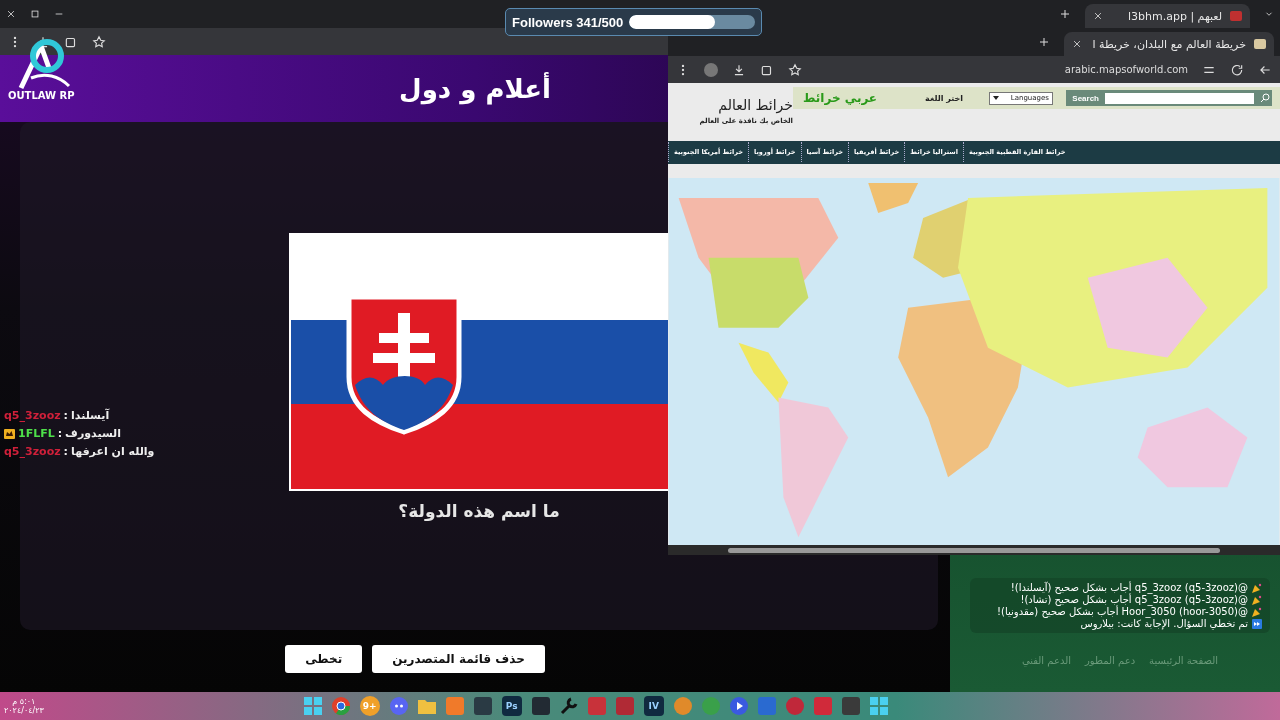  Describe the element at coordinates (1169, 44) in the screenshot. I see `browser-tab: خريطة العالم مع البلدان، خريطة ا` at that location.